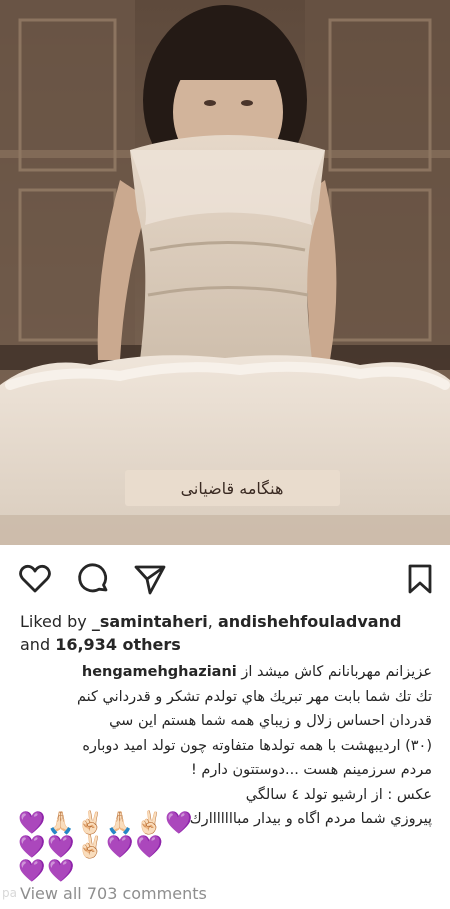 This screenshot has height=909, width=450. I want to click on speech-bubble-icon, so click(93, 578).